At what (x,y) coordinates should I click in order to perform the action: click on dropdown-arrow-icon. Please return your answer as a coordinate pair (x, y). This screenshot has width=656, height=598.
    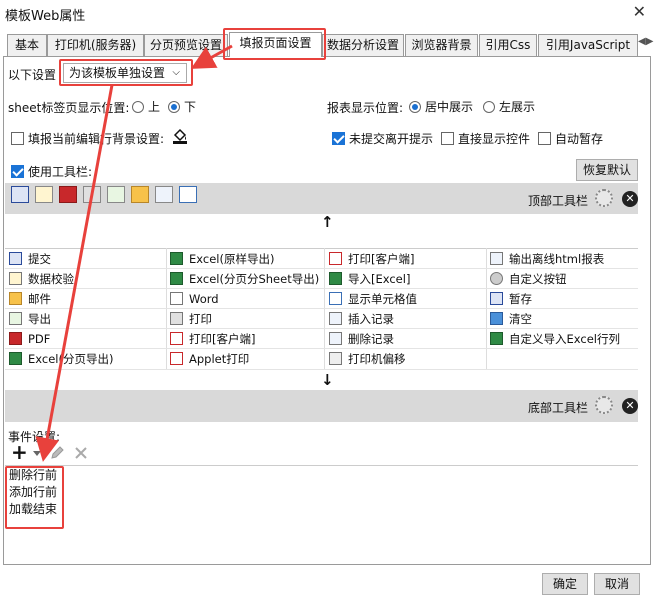
    Looking at the image, I should click on (37, 453).